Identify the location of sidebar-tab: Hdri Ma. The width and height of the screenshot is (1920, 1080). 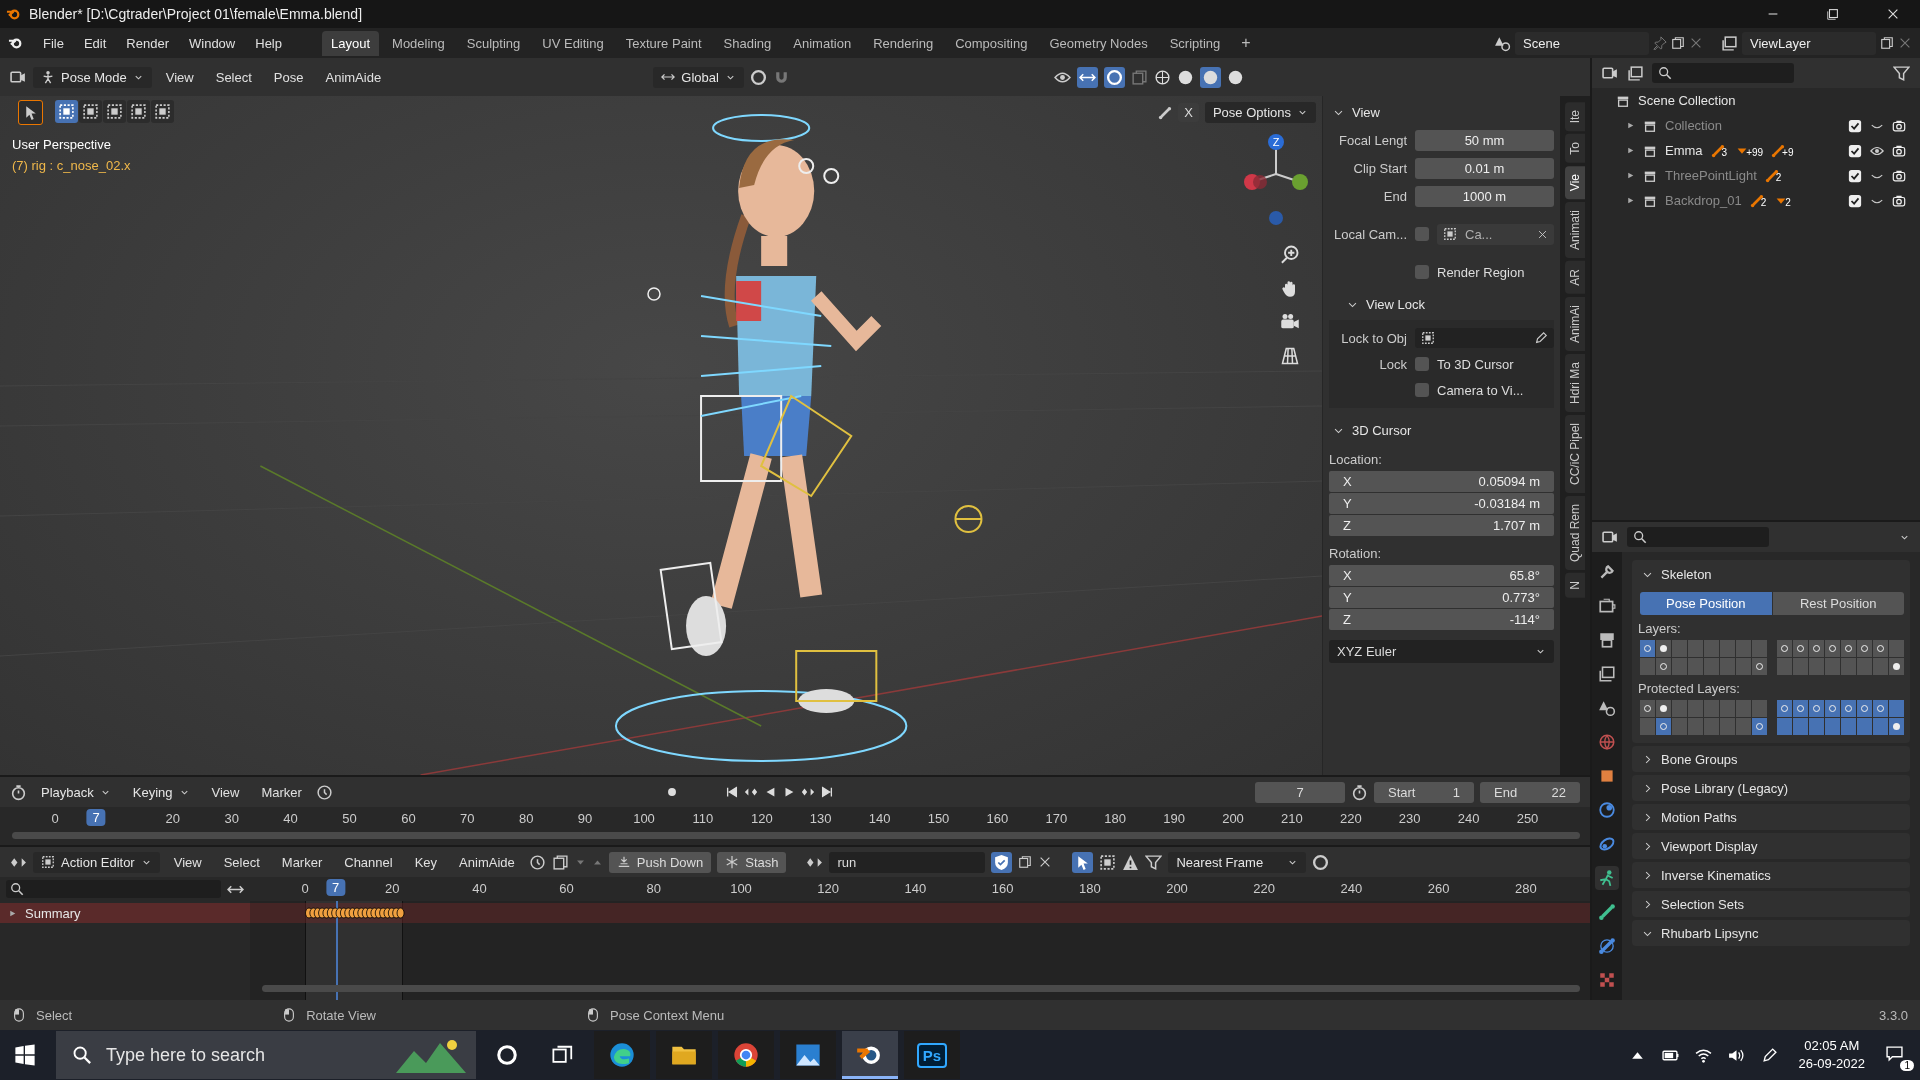
(1575, 382).